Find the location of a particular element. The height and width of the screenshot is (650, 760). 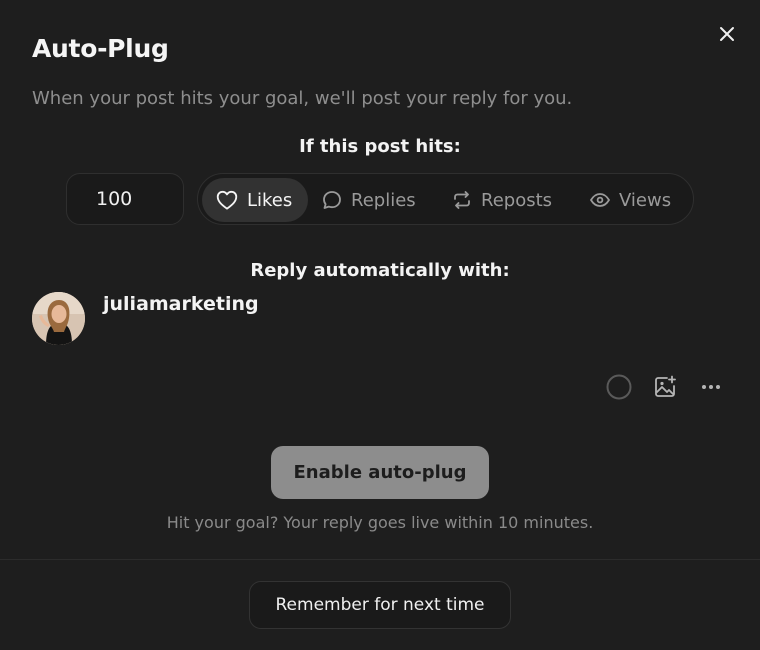

character-counter is located at coordinates (619, 387).